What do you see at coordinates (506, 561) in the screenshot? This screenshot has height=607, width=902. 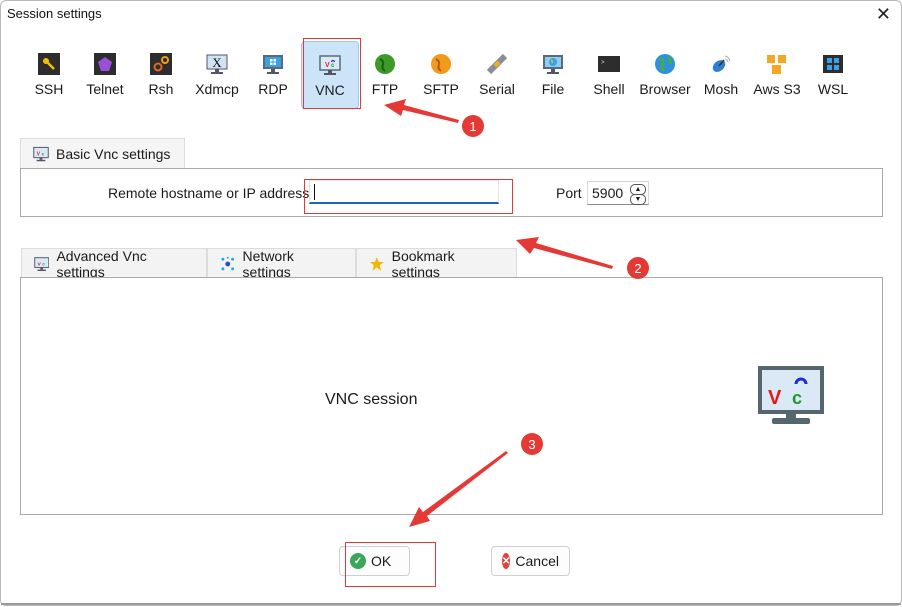 I see `cancel-x-icon: ✕` at bounding box center [506, 561].